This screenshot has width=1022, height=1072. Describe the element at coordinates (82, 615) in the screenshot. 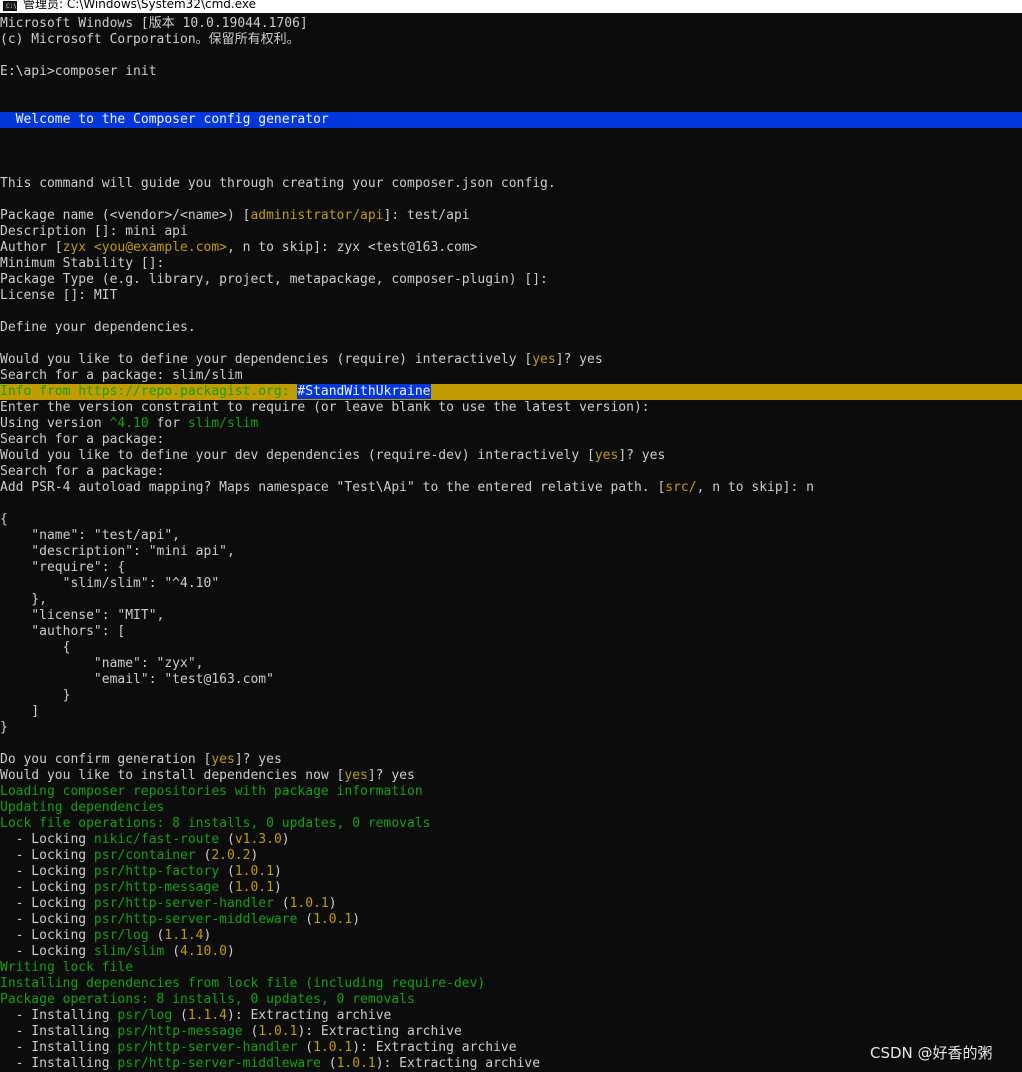

I see `console-text: "license": "MIT",` at that location.